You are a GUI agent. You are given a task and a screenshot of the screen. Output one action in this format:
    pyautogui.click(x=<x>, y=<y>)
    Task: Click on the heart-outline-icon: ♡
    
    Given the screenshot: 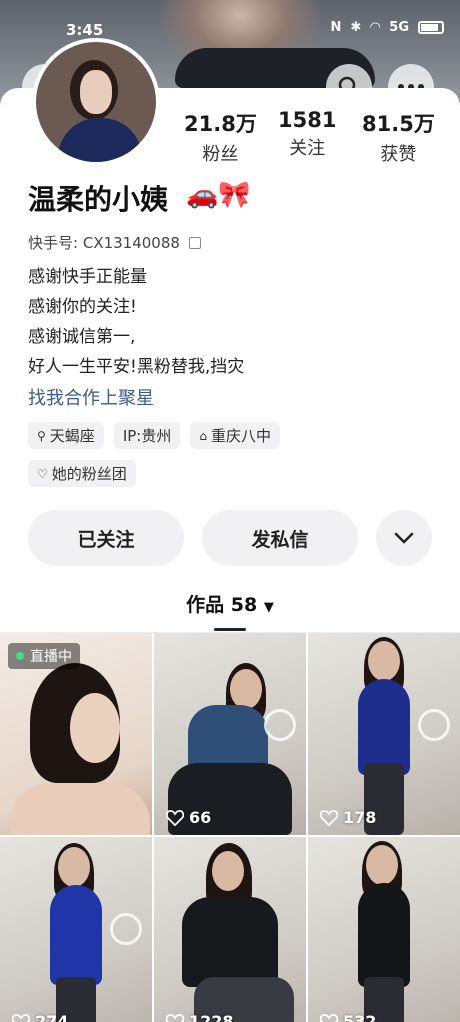 What is the action you would take?
    pyautogui.click(x=42, y=473)
    